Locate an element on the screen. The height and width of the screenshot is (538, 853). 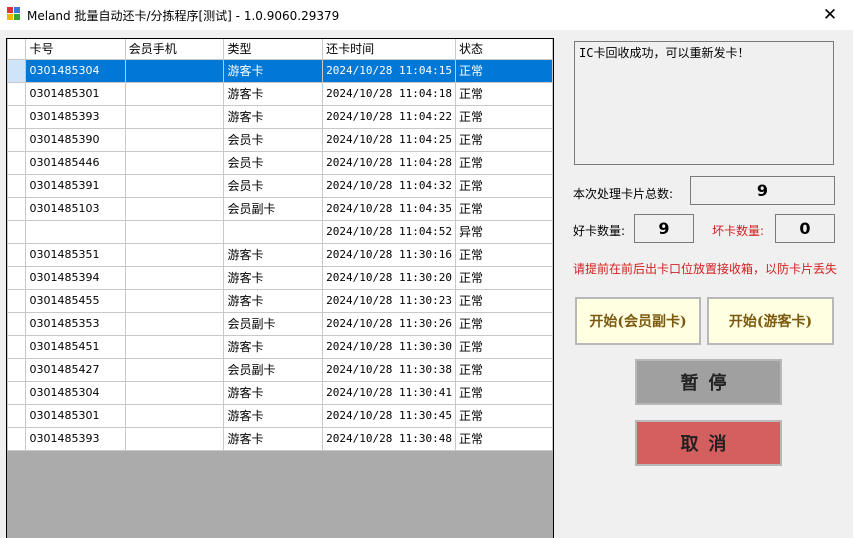
table-row: 0301485455 游客卡 2024/10/28 11:30:23 正常 is located at coordinates (280, 300).